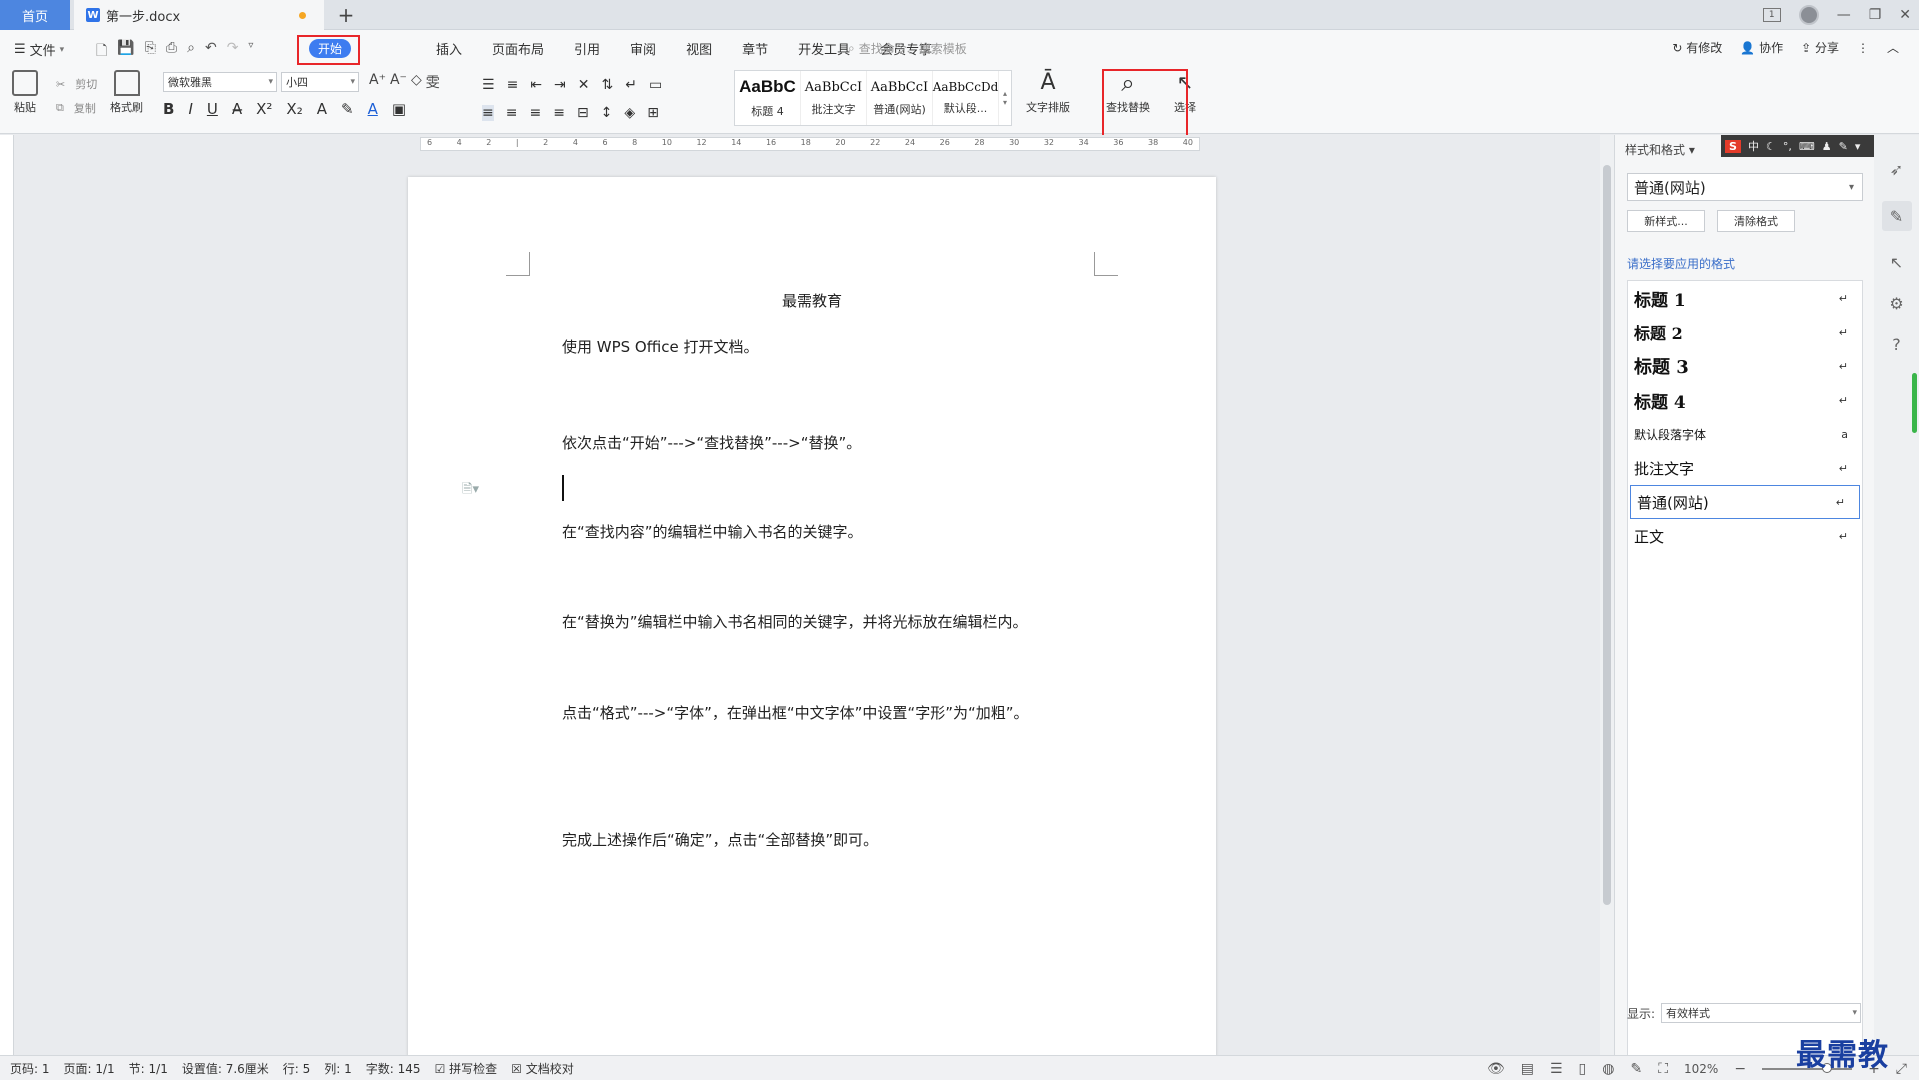 This screenshot has height=1080, width=1919. Describe the element at coordinates (39, 49) in the screenshot. I see `file-menu: ☰ 文件 ▾` at that location.